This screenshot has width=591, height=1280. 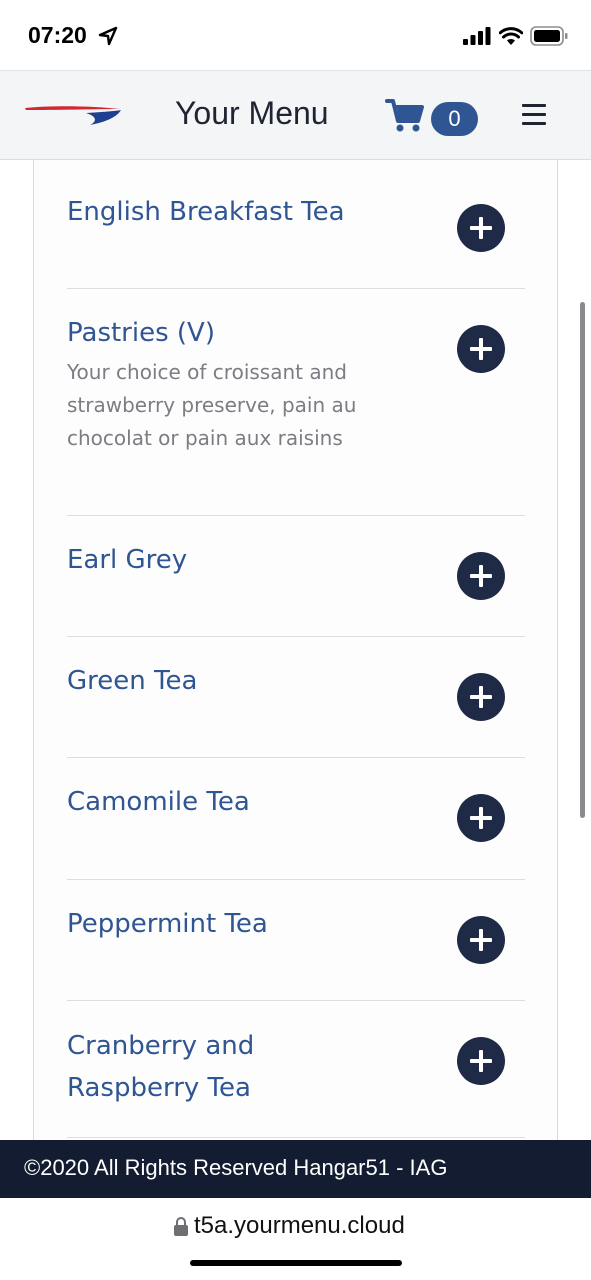 I want to click on item-name: Peppermint Tea, so click(x=247, y=924).